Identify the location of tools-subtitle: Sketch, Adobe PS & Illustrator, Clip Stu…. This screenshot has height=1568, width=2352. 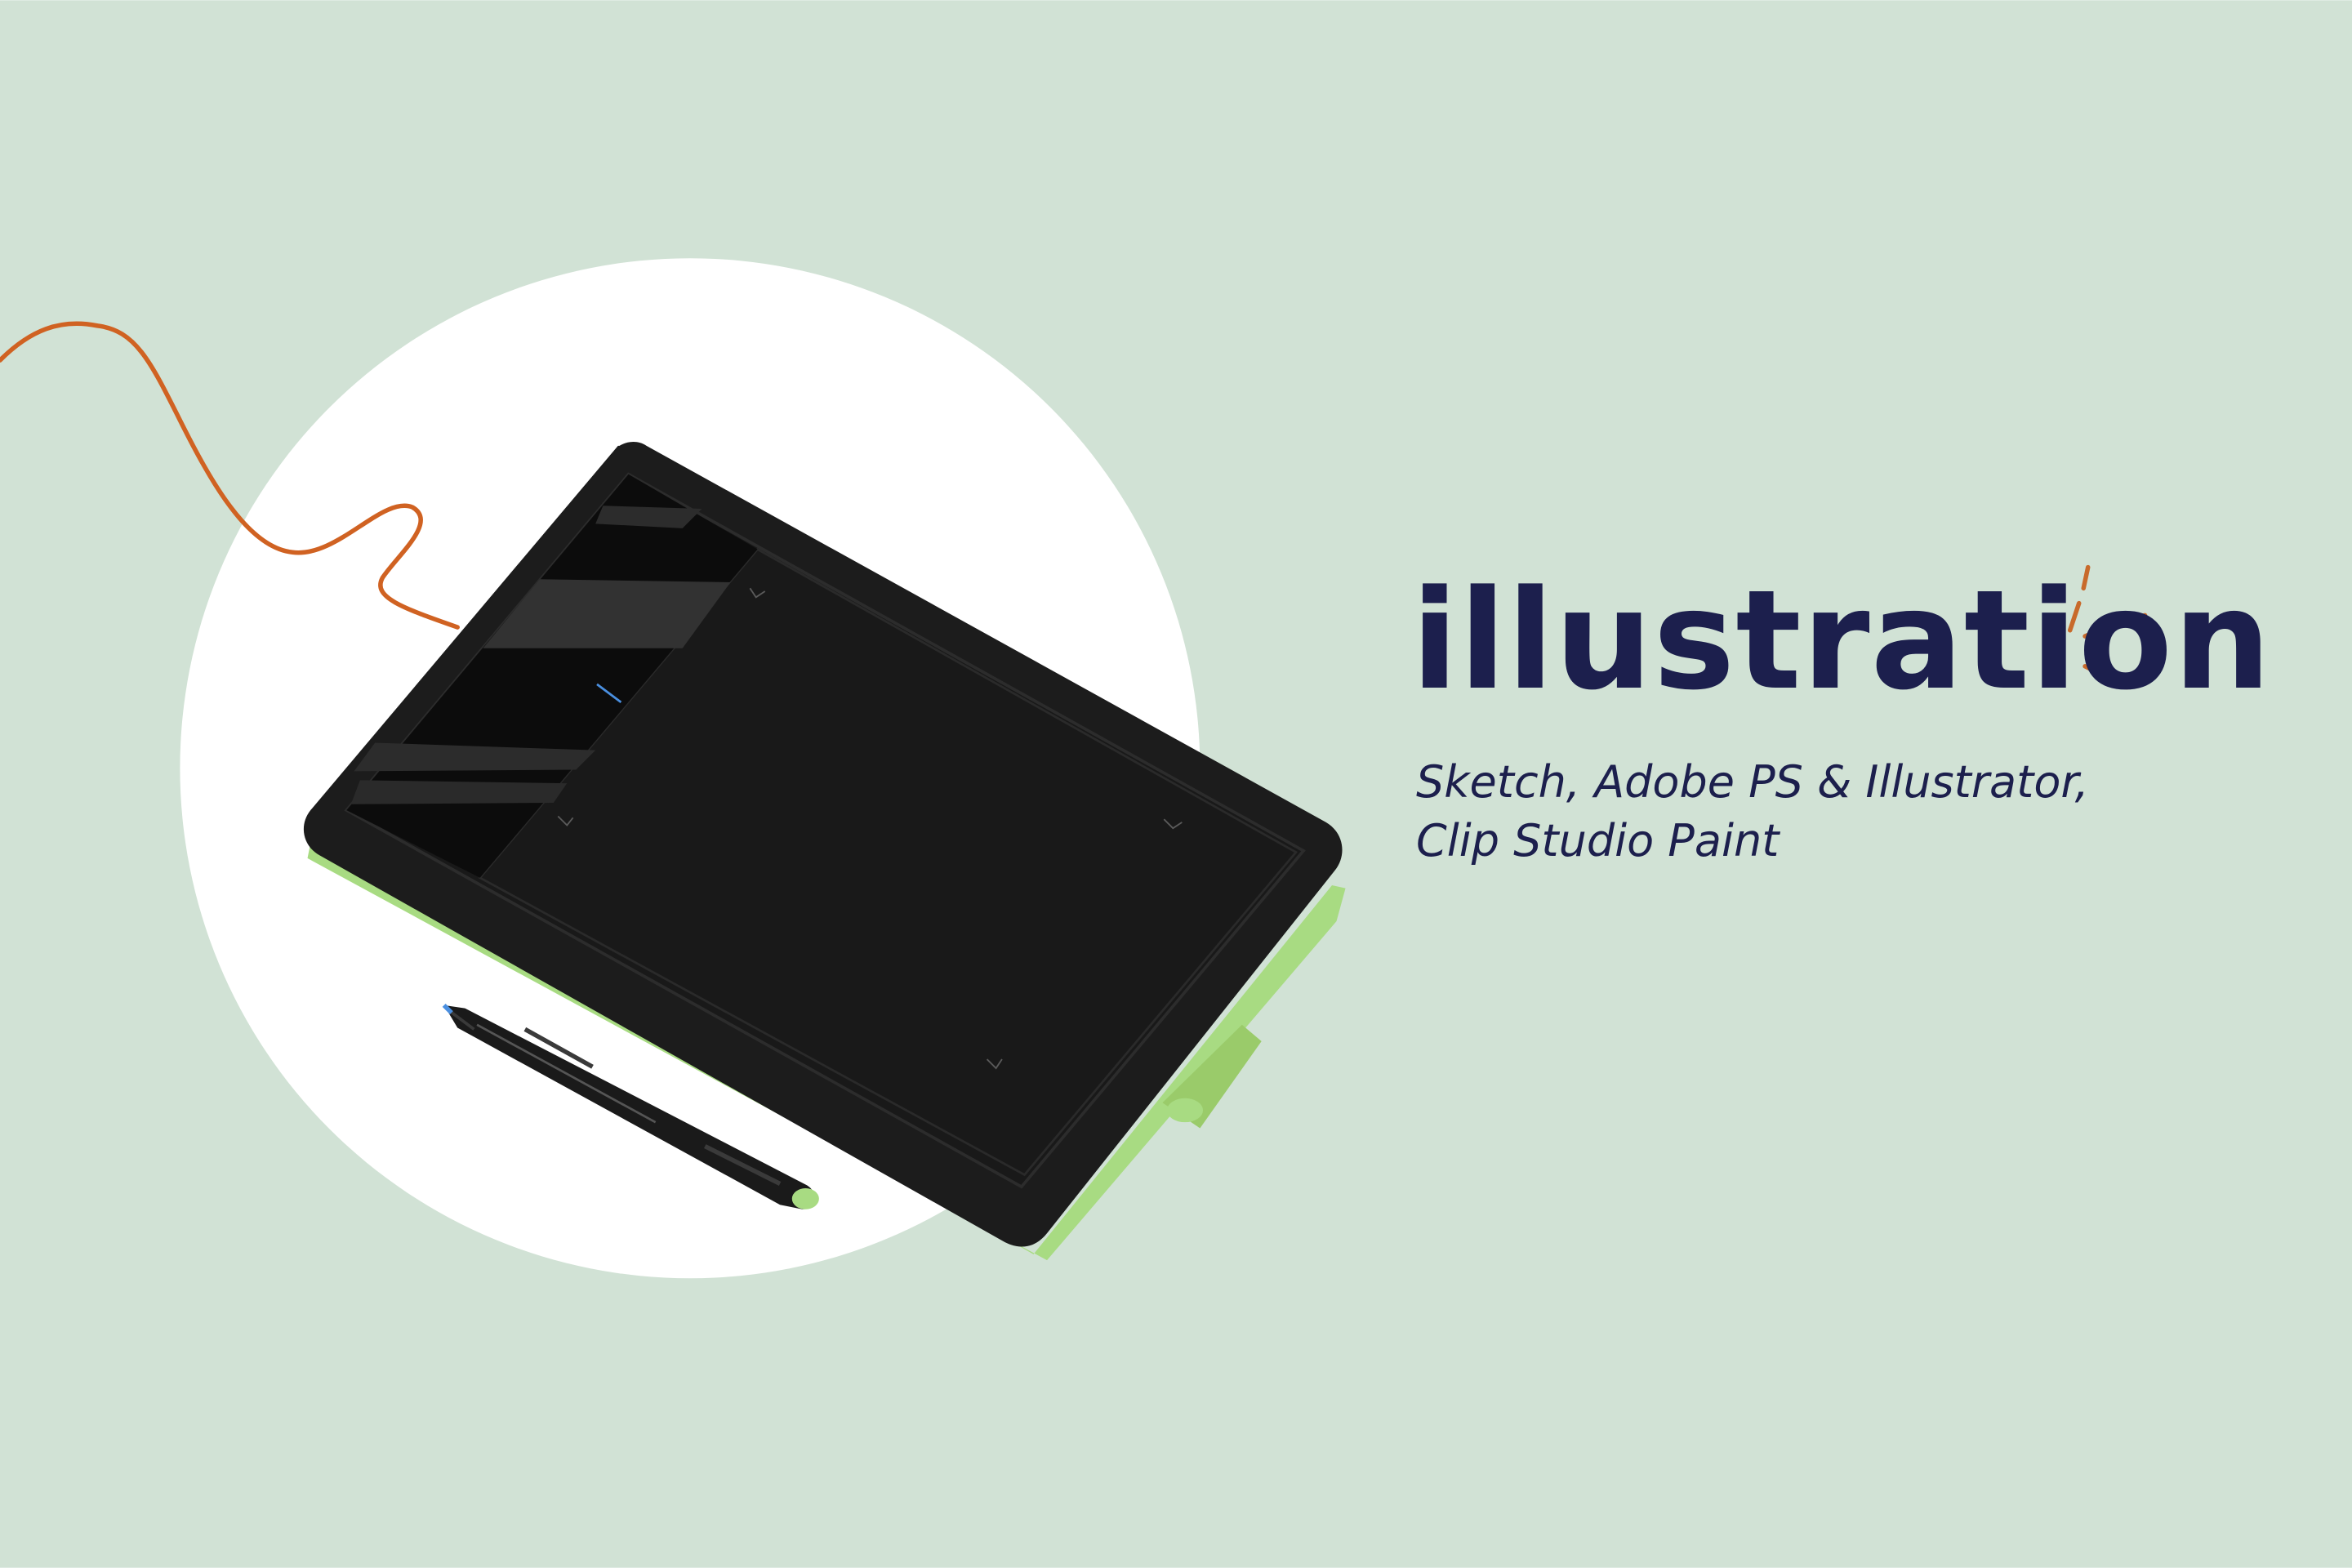
(1752, 812).